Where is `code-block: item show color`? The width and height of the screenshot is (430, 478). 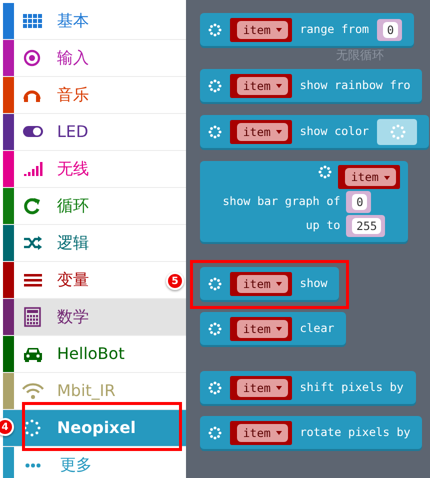 code-block: item show color is located at coordinates (314, 131).